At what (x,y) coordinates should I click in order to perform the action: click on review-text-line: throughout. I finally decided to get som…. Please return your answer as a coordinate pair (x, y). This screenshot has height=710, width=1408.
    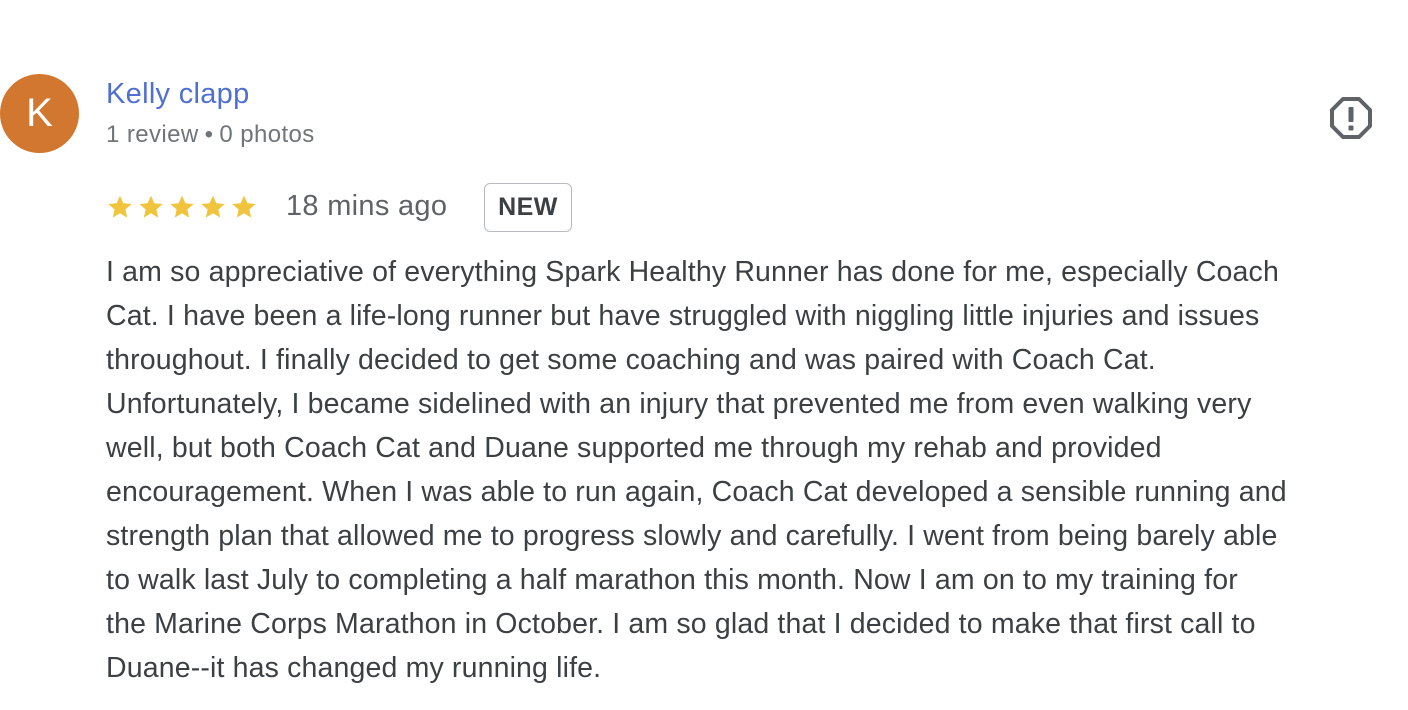
    Looking at the image, I should click on (631, 360).